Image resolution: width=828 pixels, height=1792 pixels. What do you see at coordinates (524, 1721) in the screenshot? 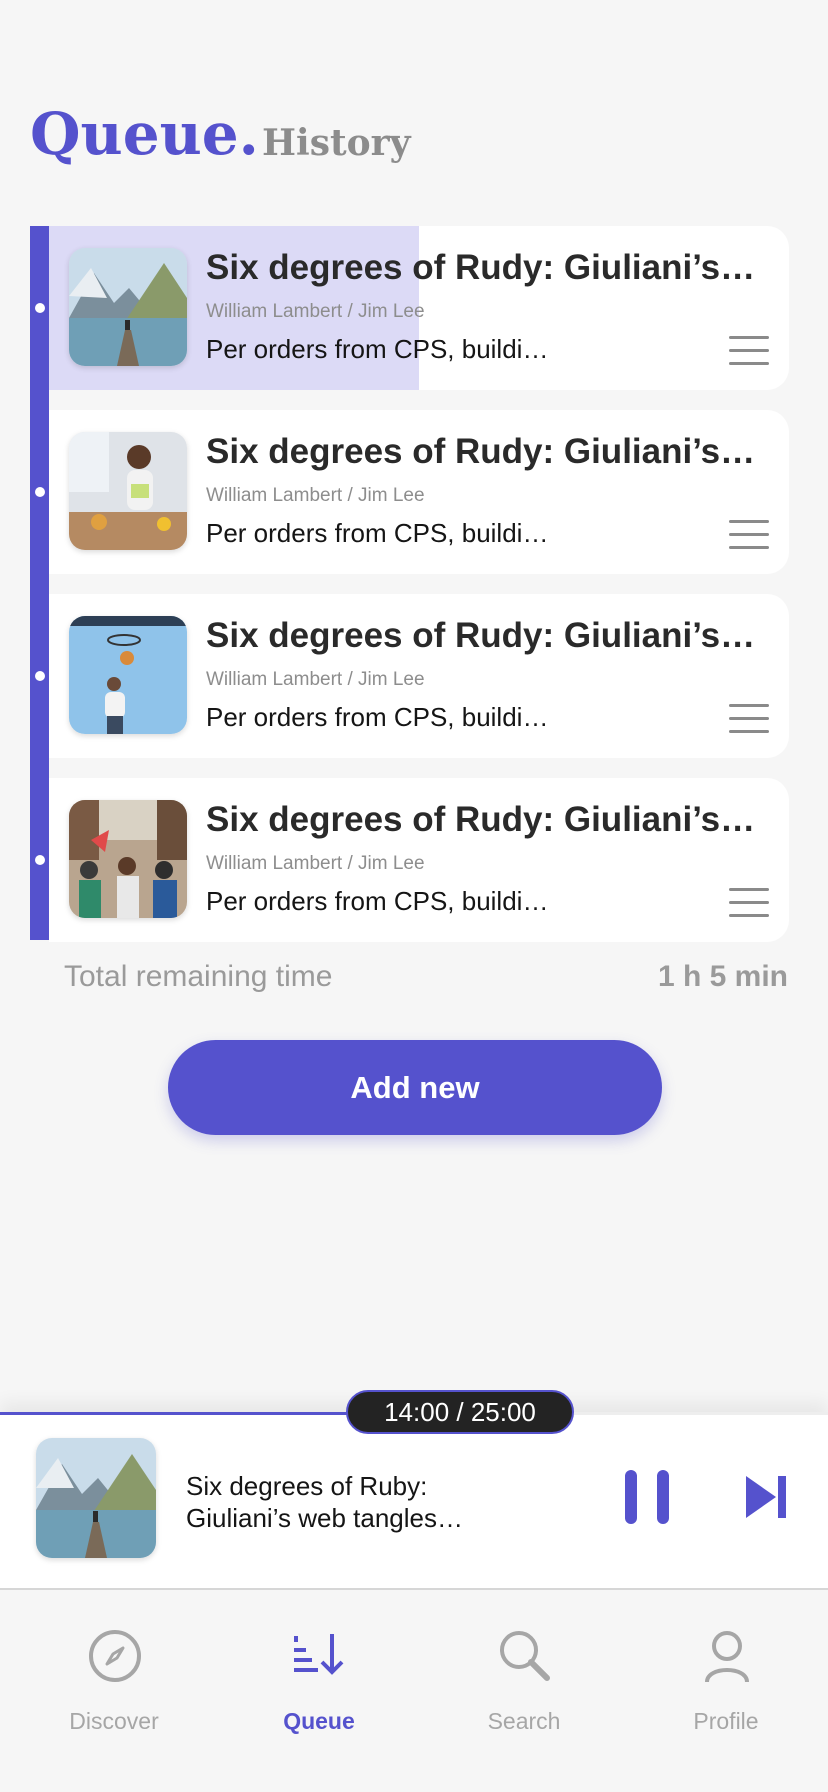
I see `nav-label: Search` at bounding box center [524, 1721].